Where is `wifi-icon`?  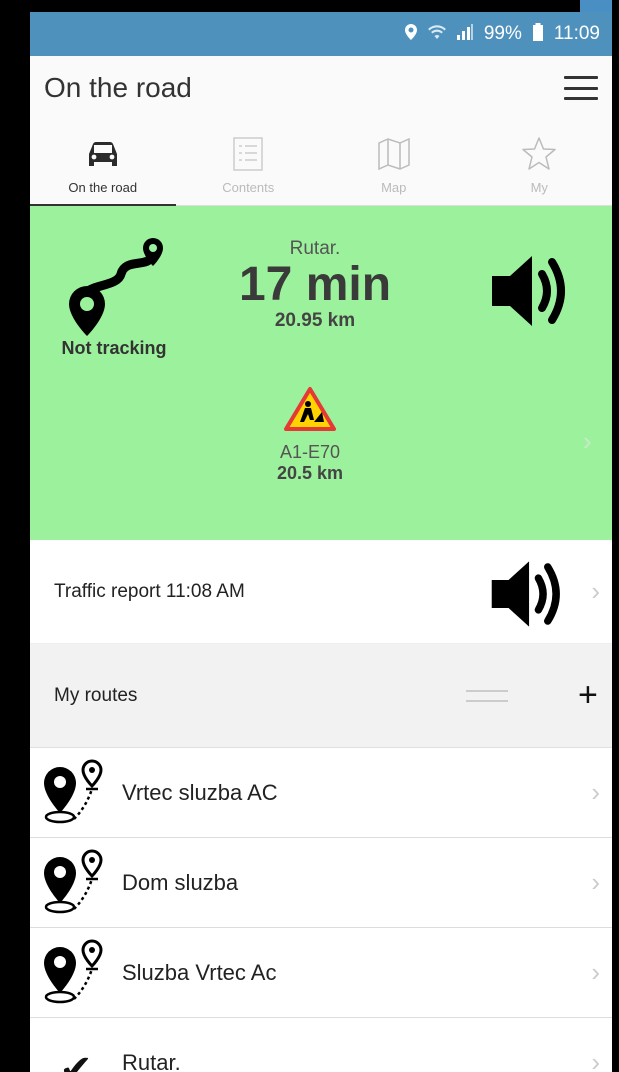
wifi-icon is located at coordinates (436, 34).